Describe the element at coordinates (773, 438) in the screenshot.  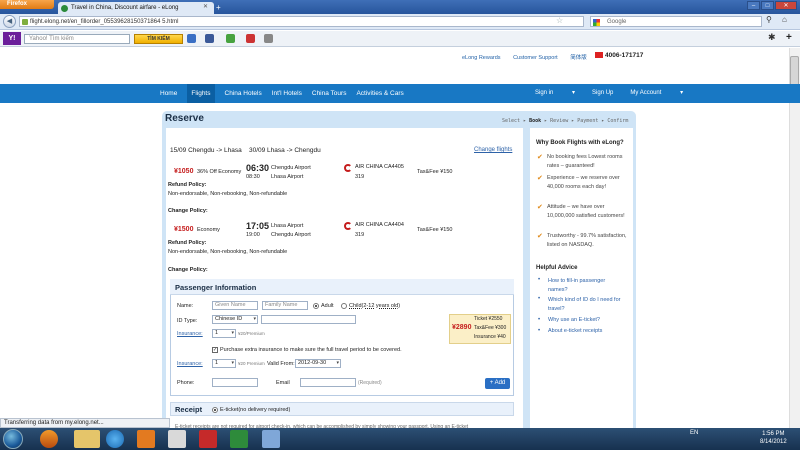
I see `taskbar-clock: 1:56 PM 8/14/2012` at that location.